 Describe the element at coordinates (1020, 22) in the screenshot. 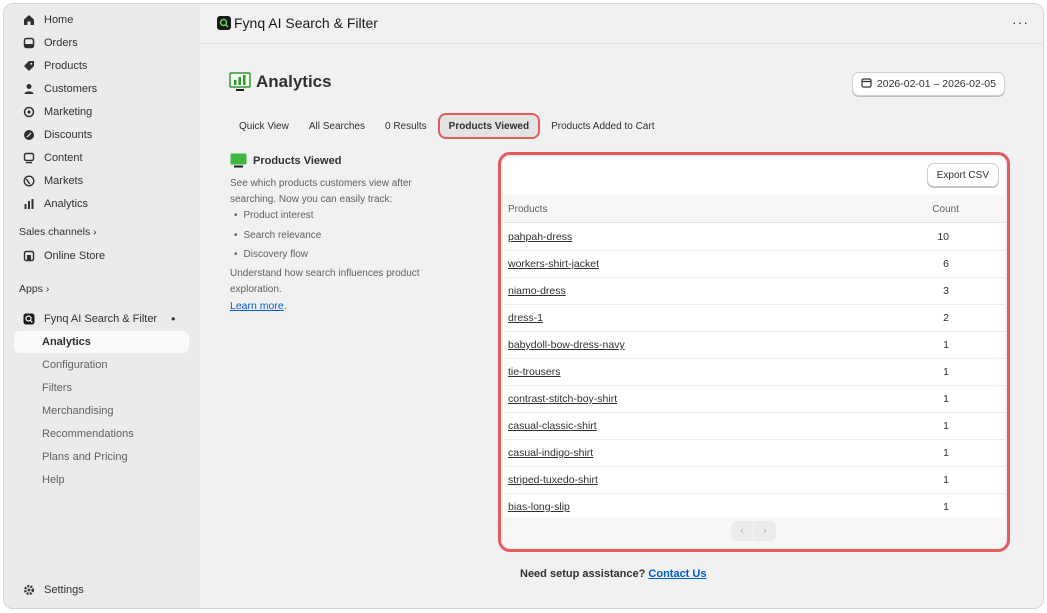

I see `more-actions-button: ···` at that location.